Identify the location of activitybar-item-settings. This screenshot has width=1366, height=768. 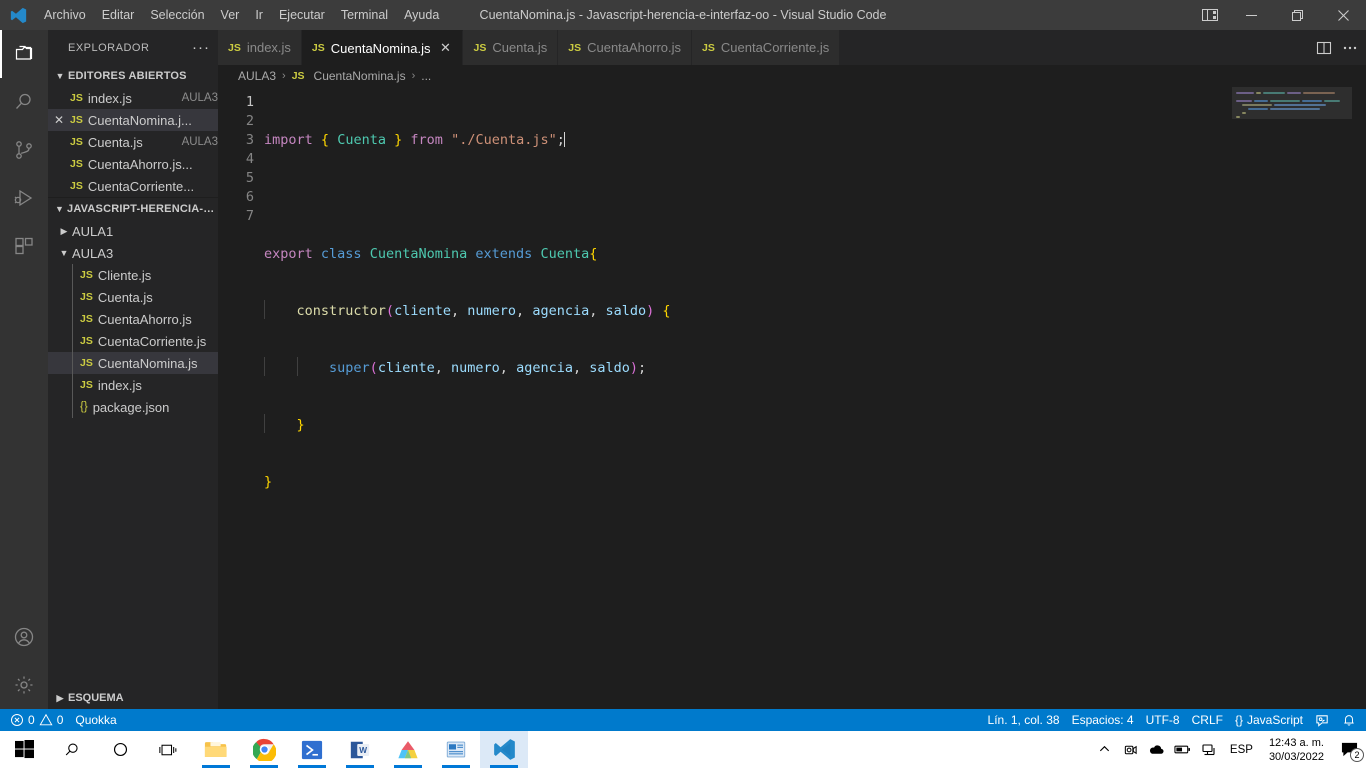
(24, 685).